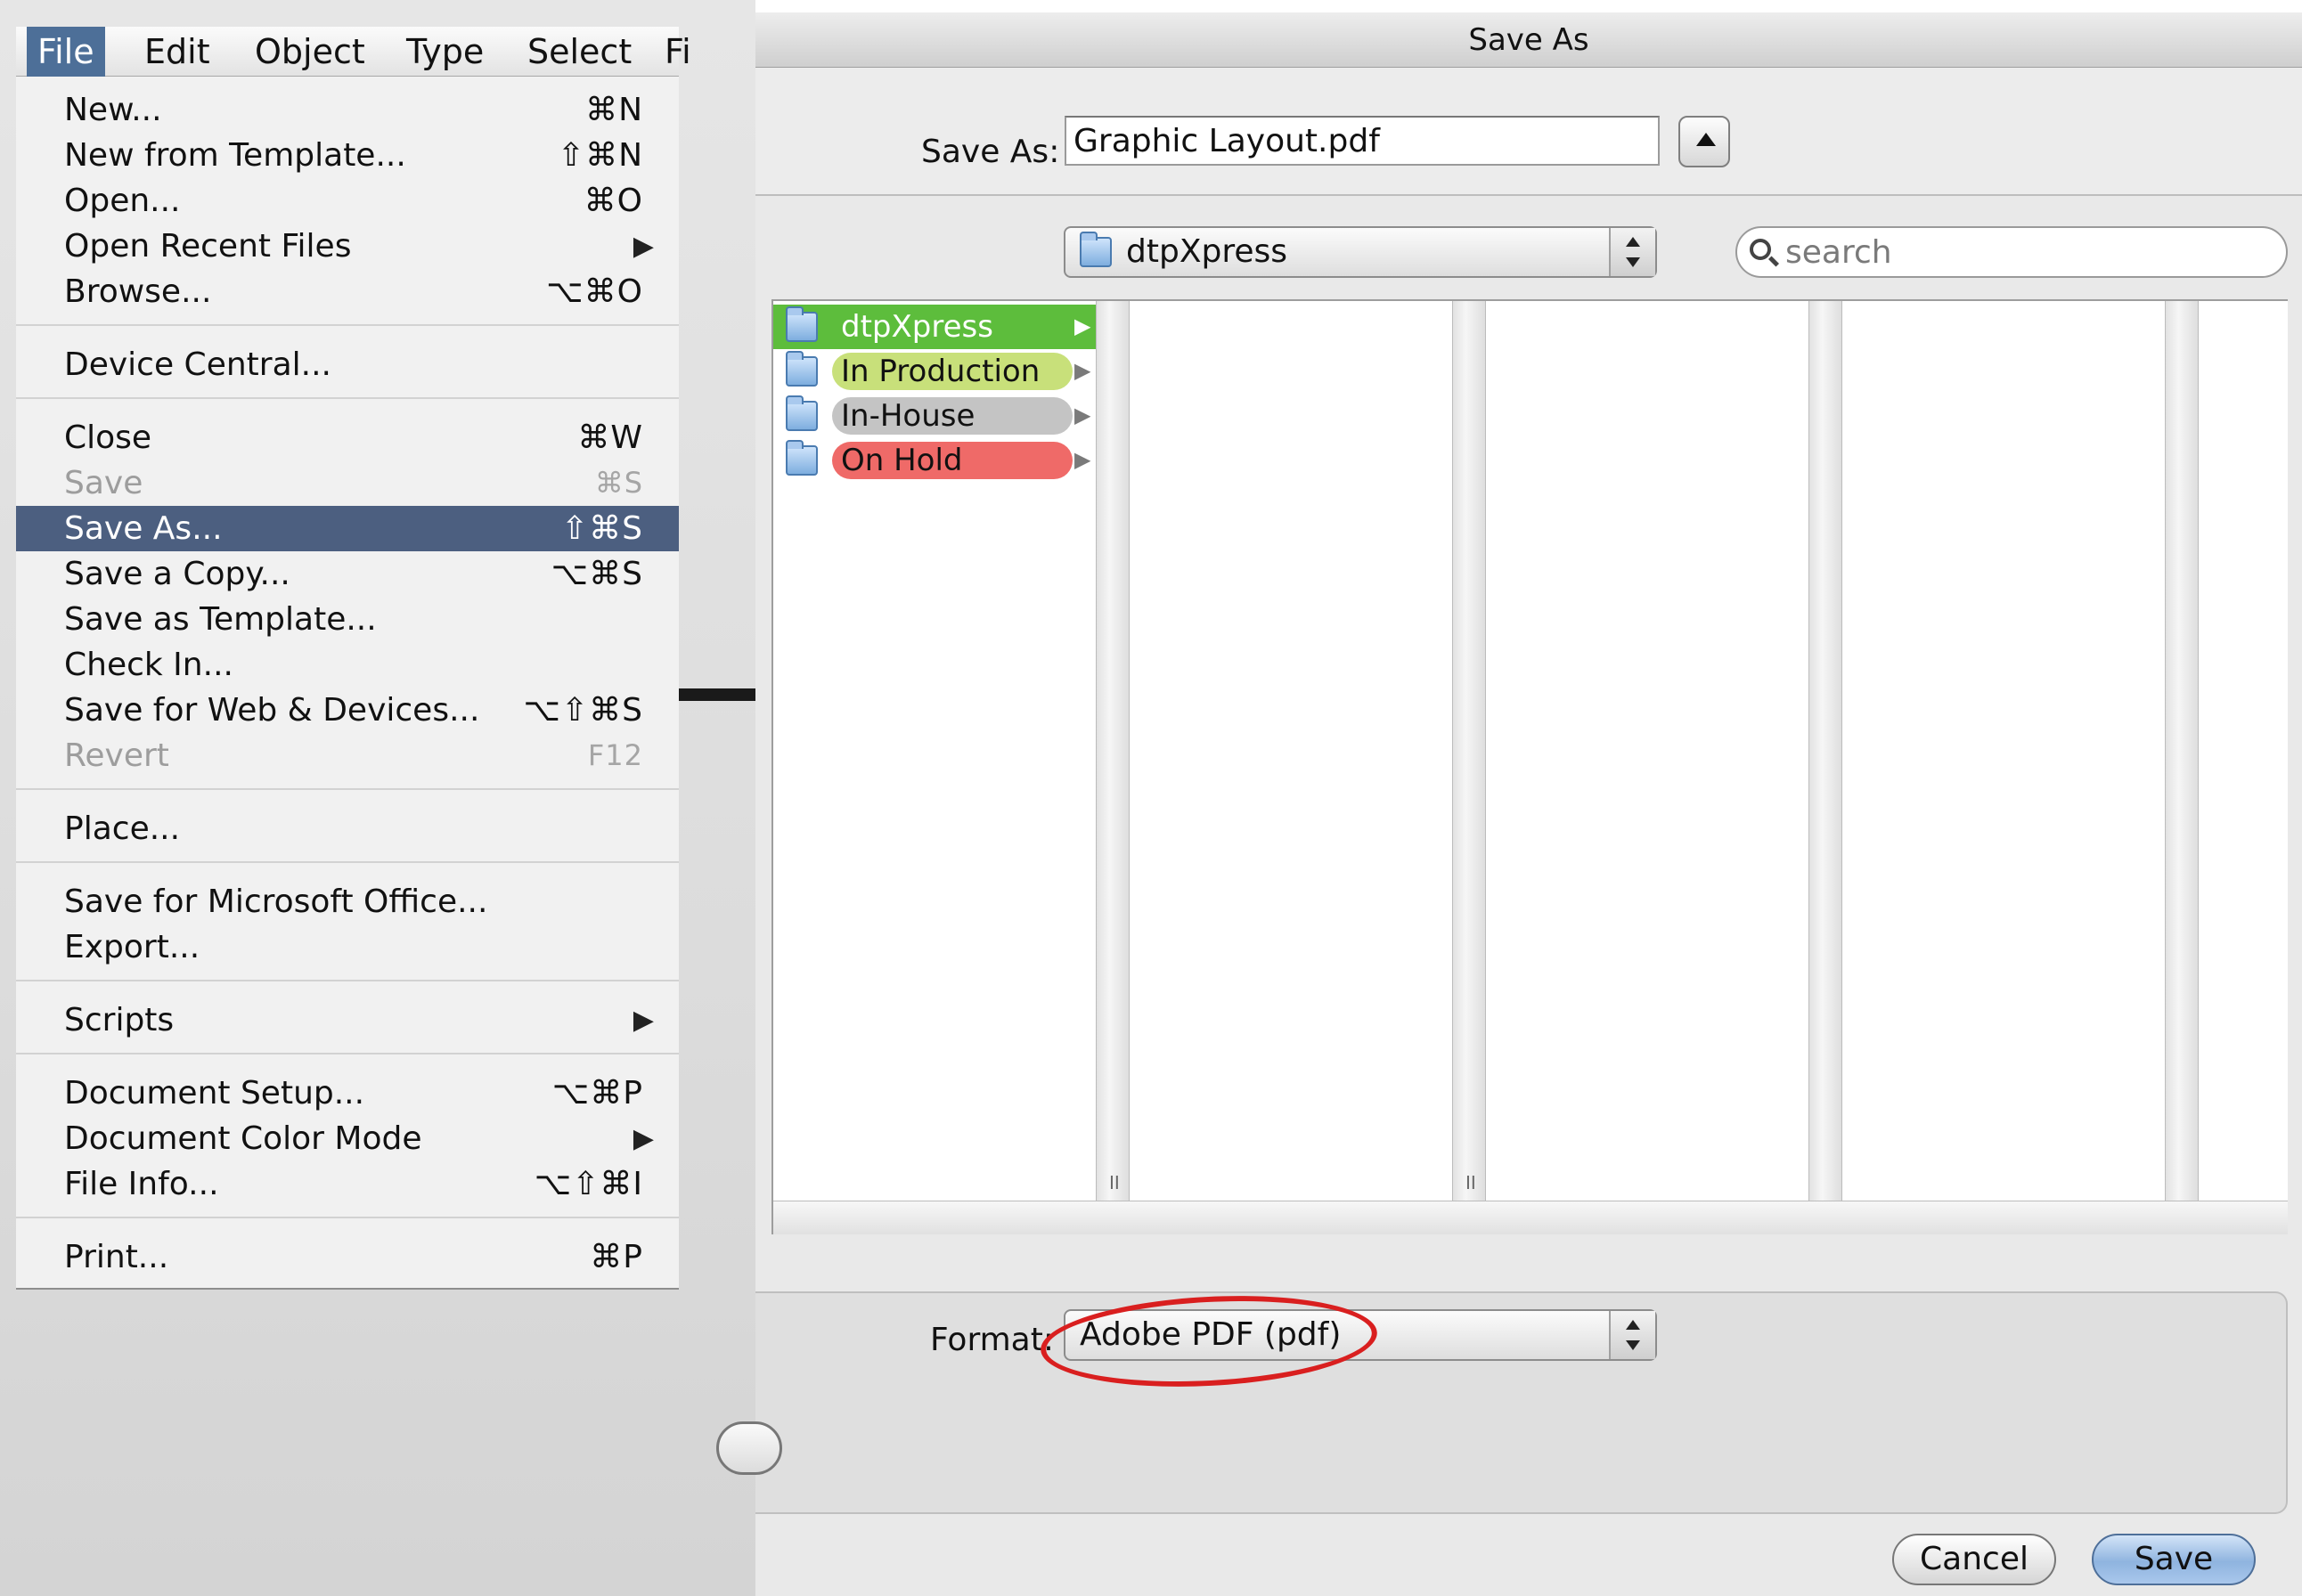 The image size is (2302, 1596). Describe the element at coordinates (347, 710) in the screenshot. I see `menu-item-save-for-web: Save for Web & Devices... ⌥⇧⌘S` at that location.